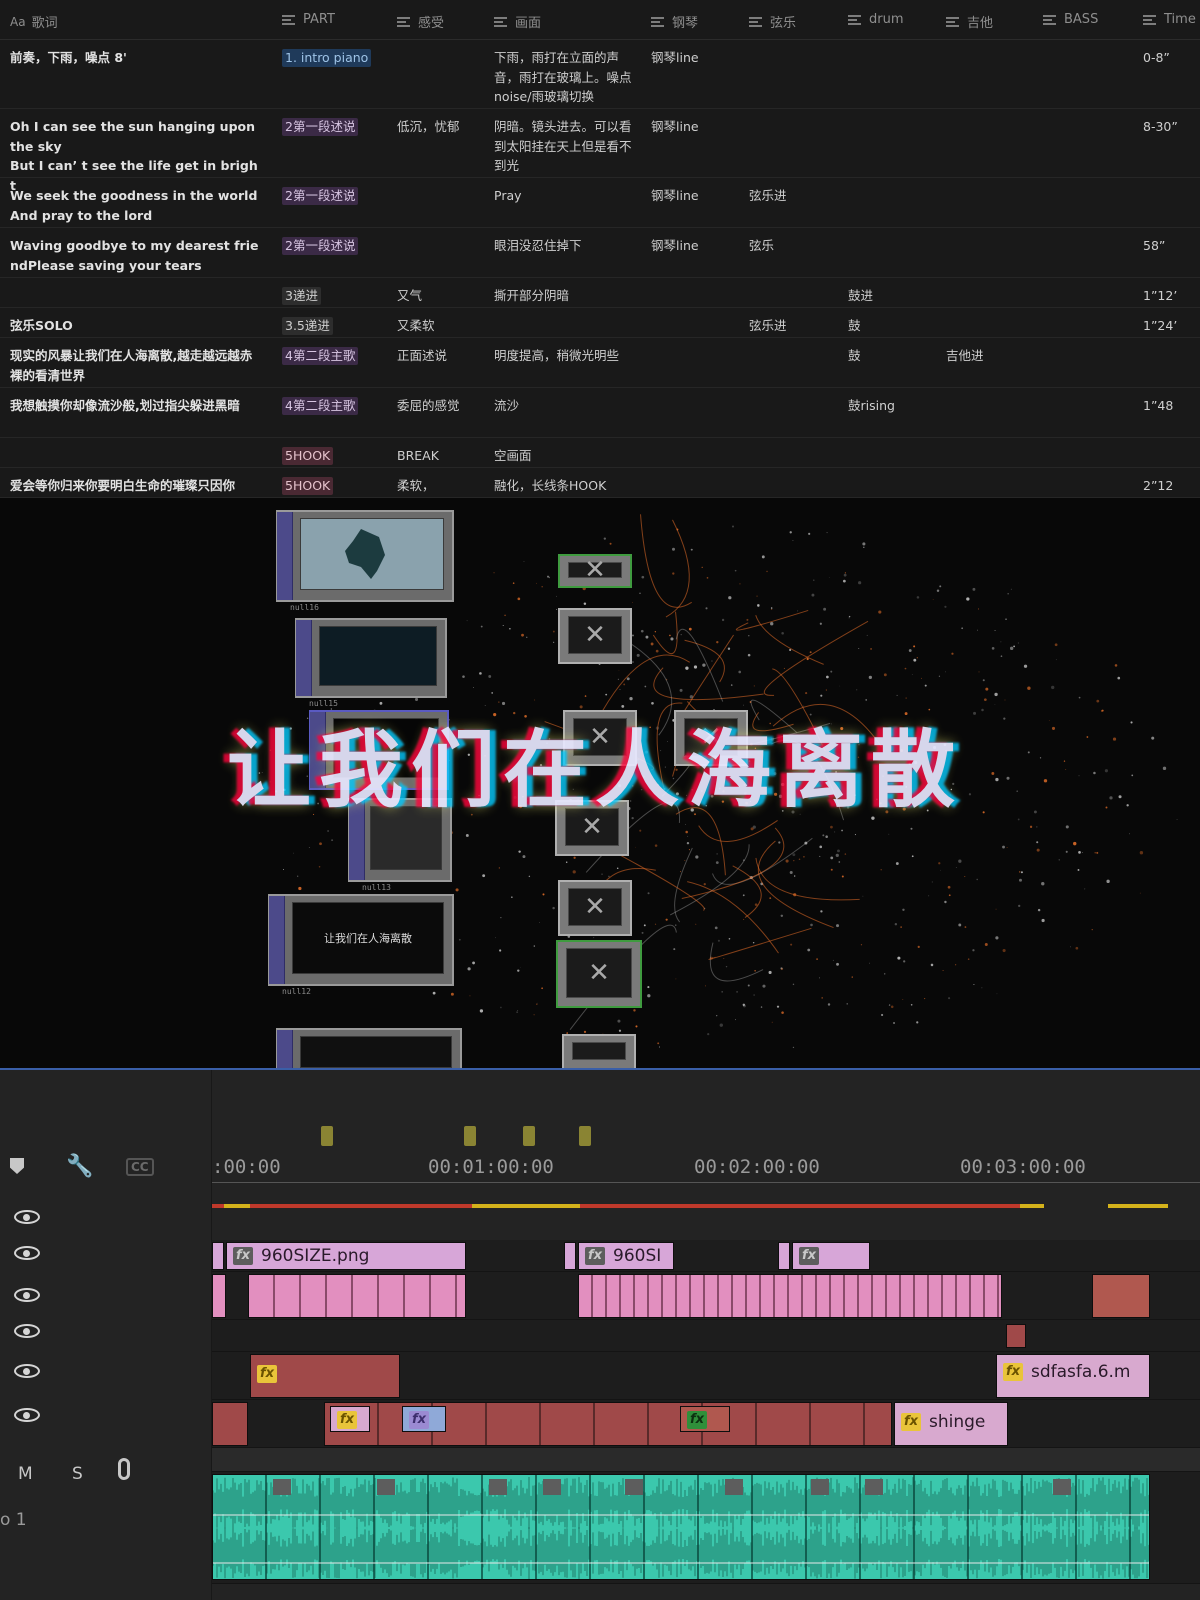 The image size is (1200, 1600). Describe the element at coordinates (681, 1527) in the screenshot. I see `audio-clip` at that location.